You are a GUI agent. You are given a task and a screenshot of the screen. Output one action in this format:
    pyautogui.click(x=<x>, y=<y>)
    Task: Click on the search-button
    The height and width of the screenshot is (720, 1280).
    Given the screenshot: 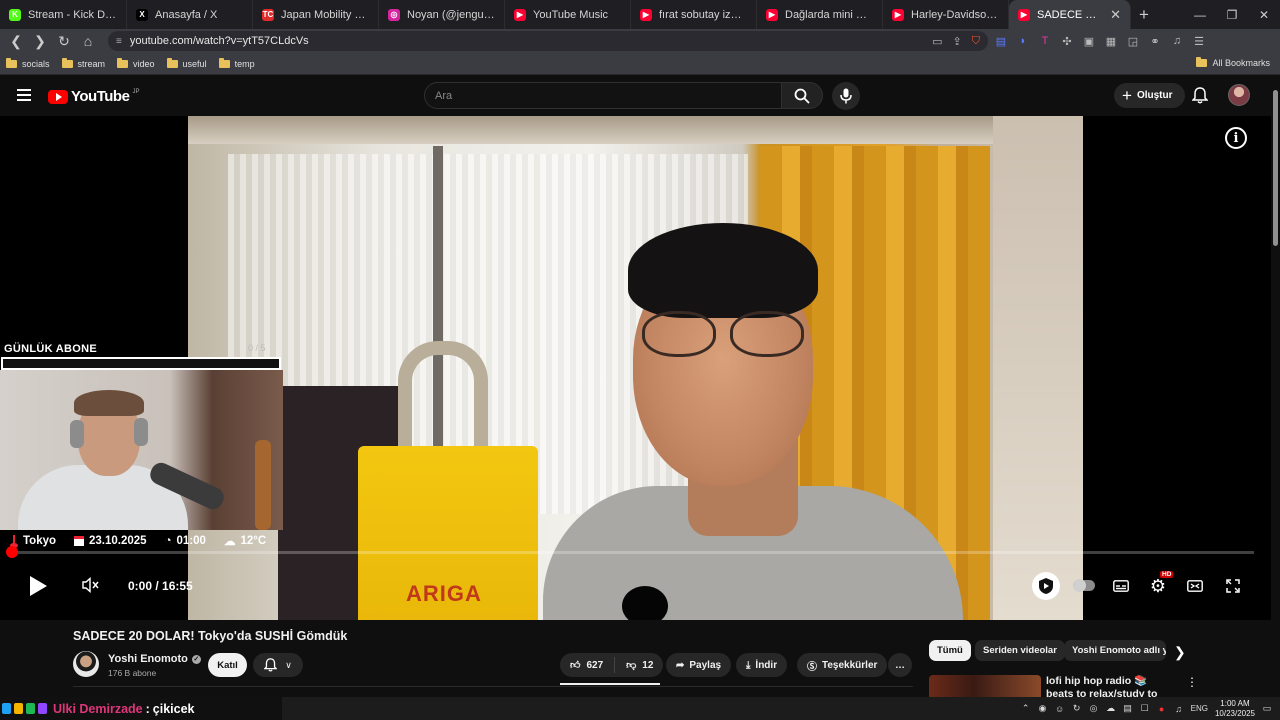 What is the action you would take?
    pyautogui.click(x=802, y=95)
    